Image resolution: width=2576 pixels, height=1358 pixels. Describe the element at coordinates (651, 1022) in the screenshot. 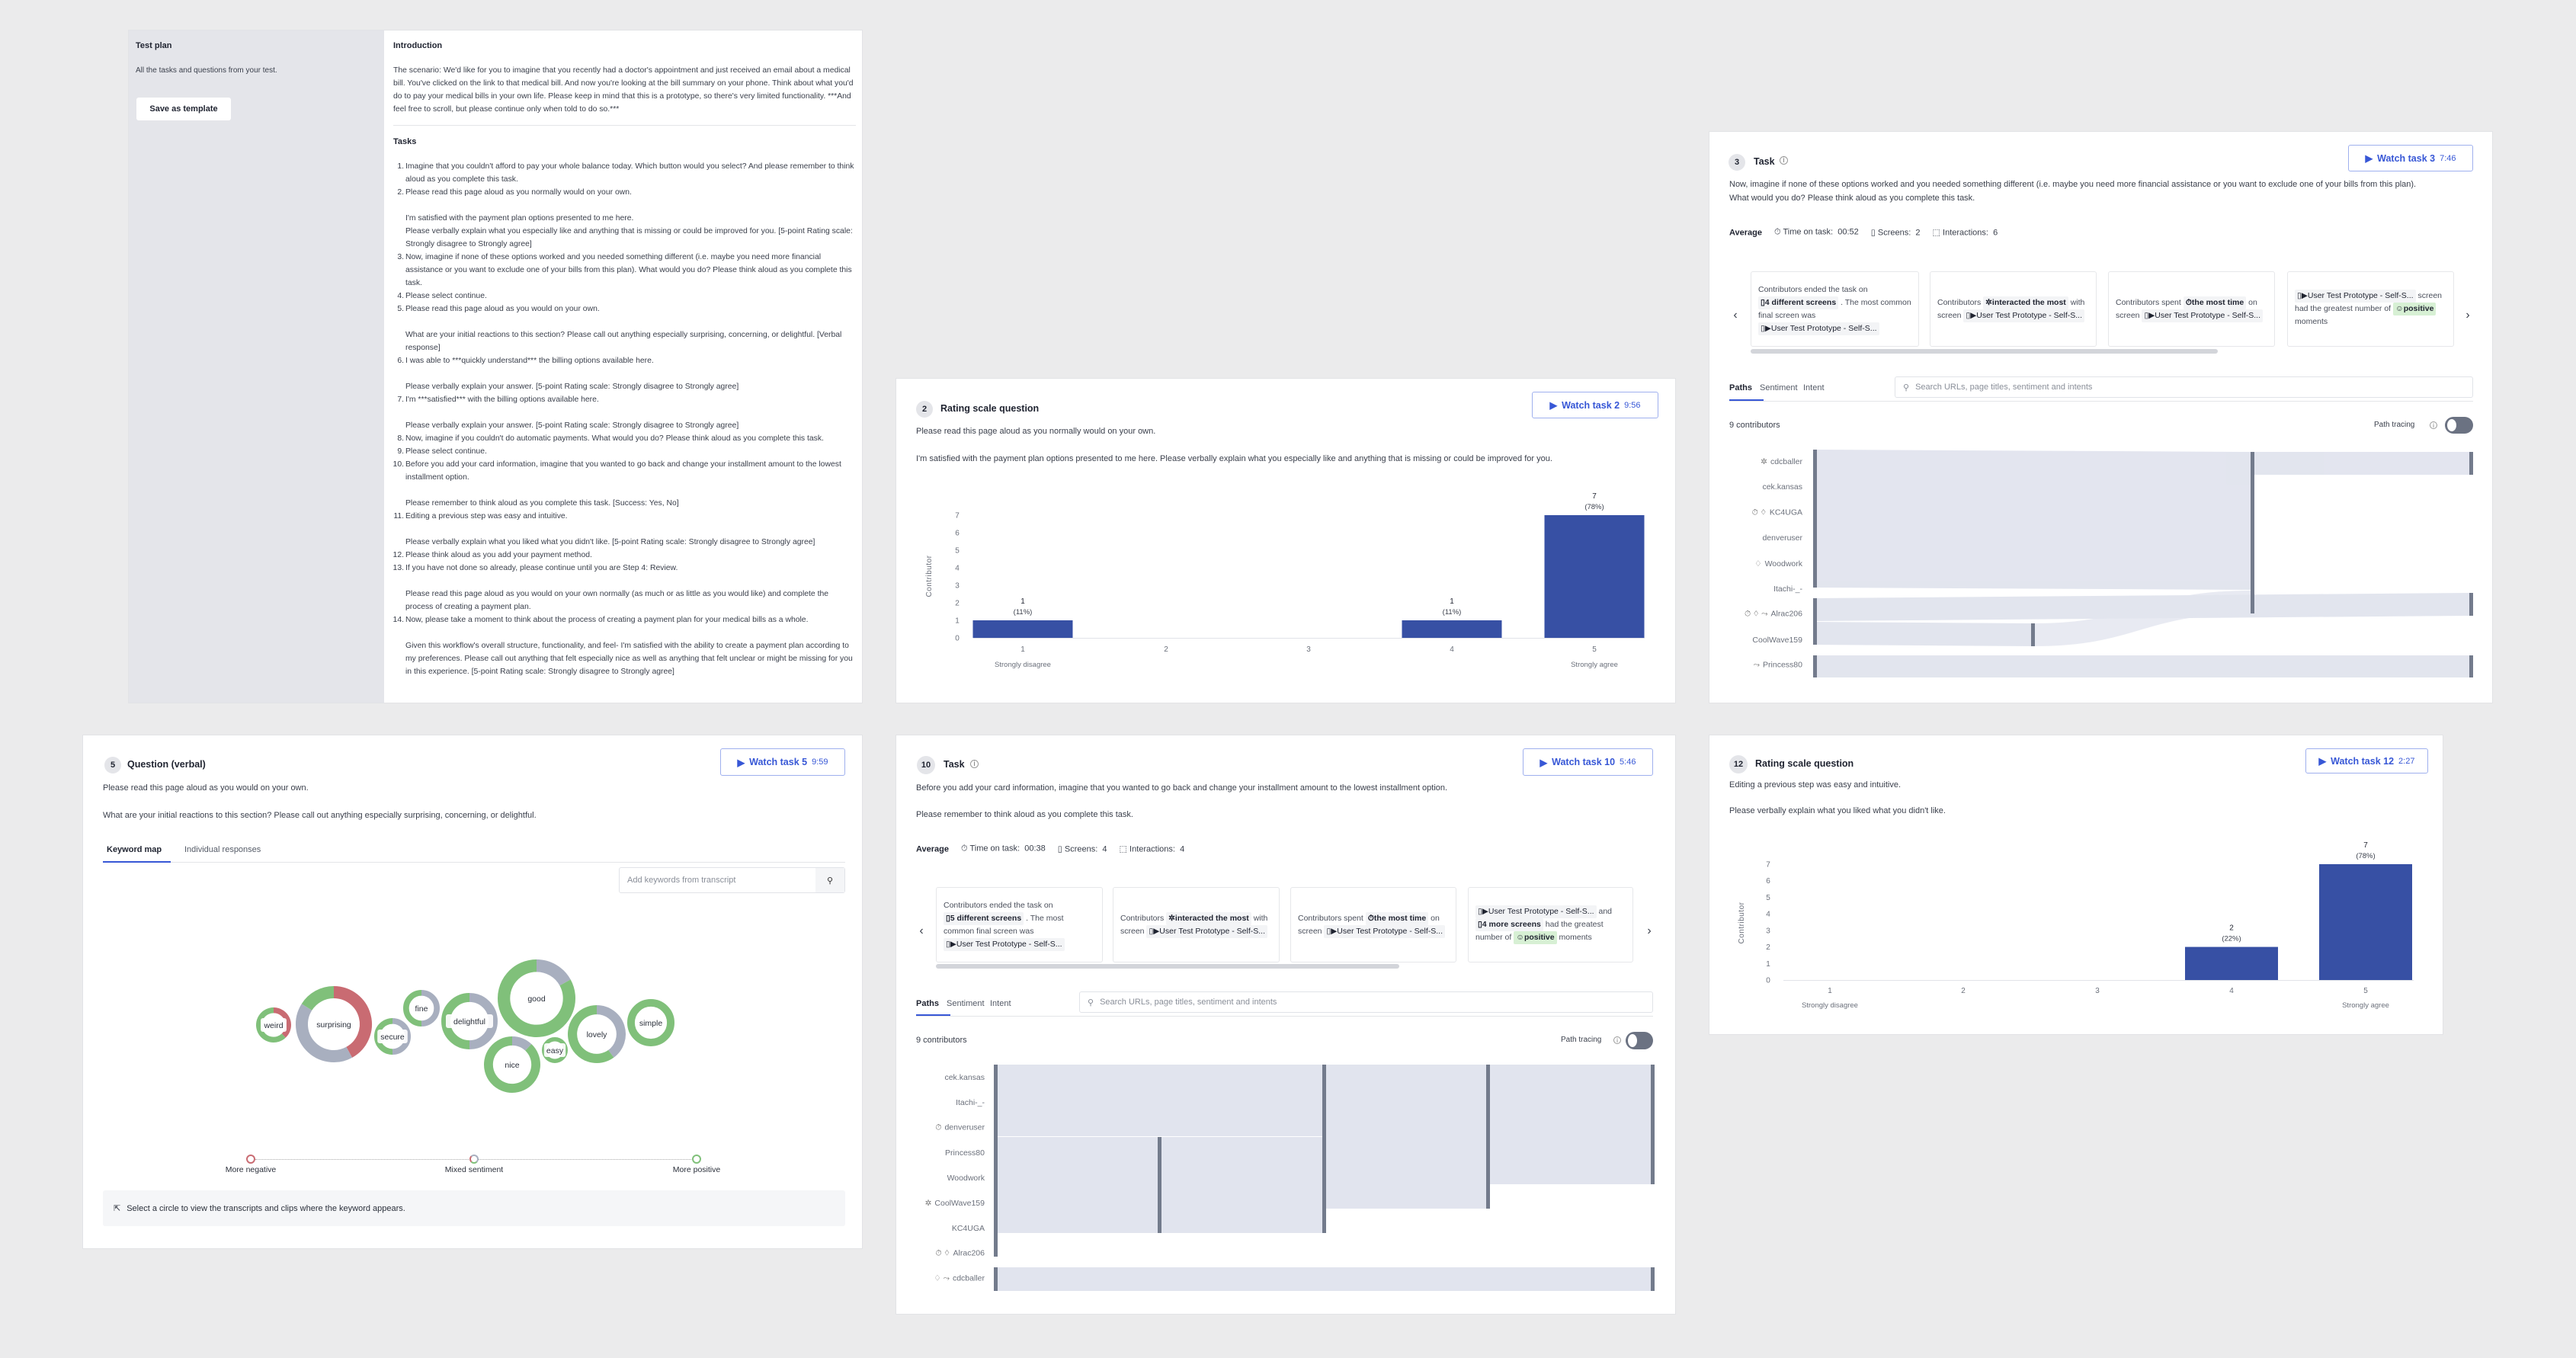

I see `keyword-bubble: simple` at that location.